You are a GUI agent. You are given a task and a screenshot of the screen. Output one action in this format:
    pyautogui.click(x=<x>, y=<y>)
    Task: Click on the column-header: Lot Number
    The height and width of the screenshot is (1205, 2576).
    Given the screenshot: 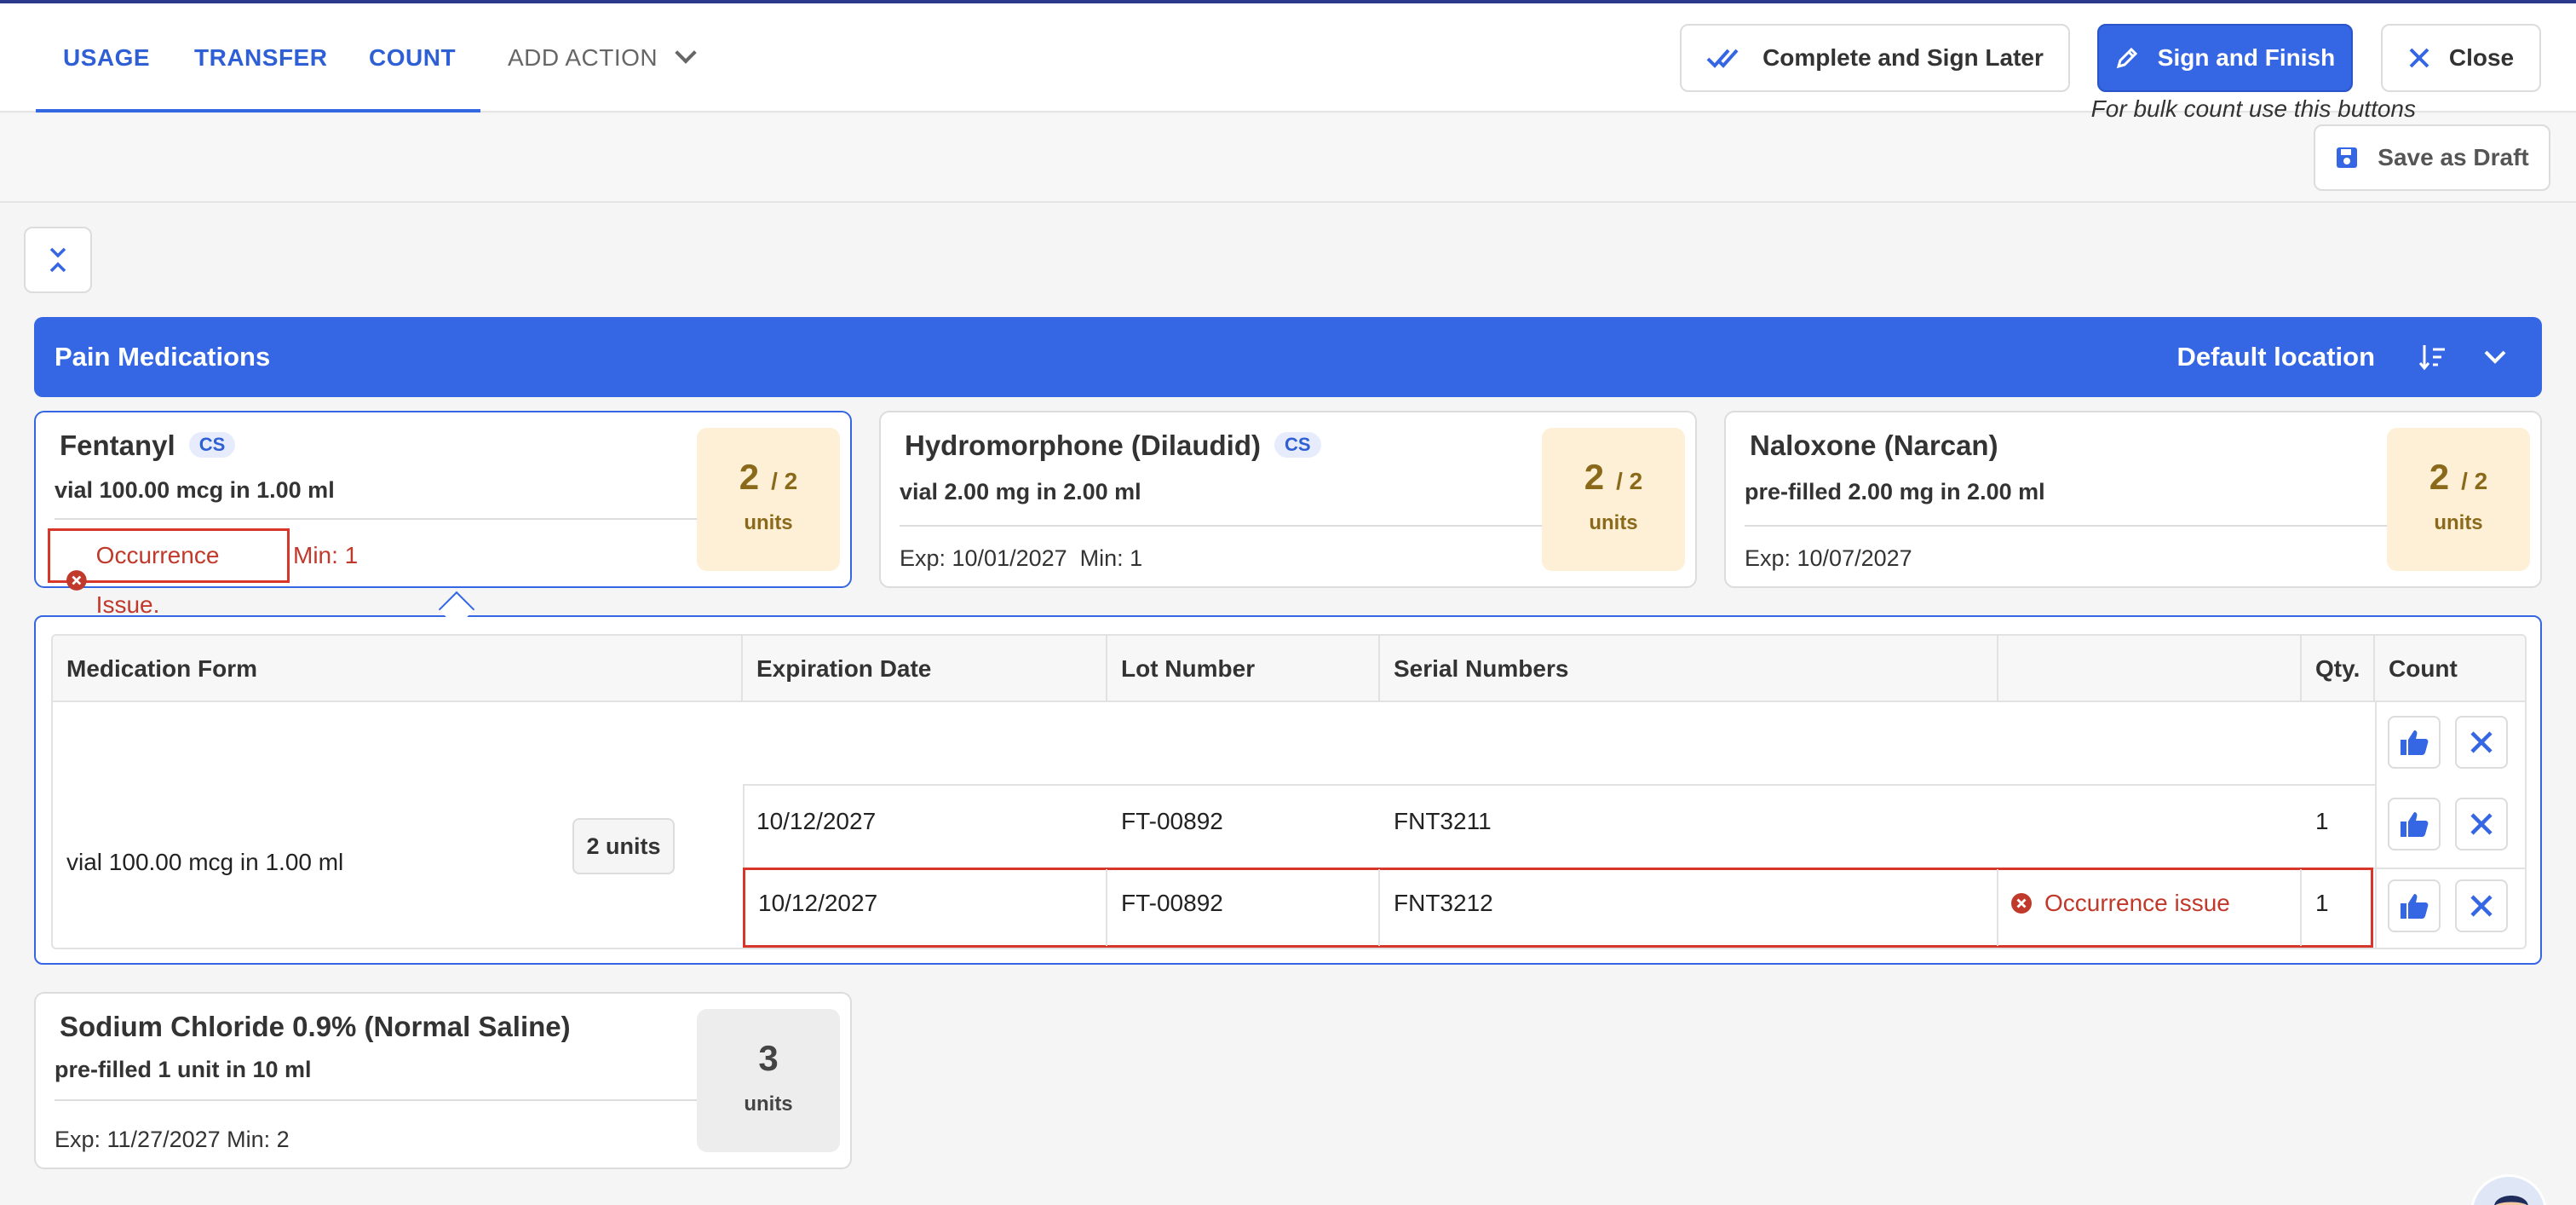 What is the action you would take?
    pyautogui.click(x=1243, y=669)
    